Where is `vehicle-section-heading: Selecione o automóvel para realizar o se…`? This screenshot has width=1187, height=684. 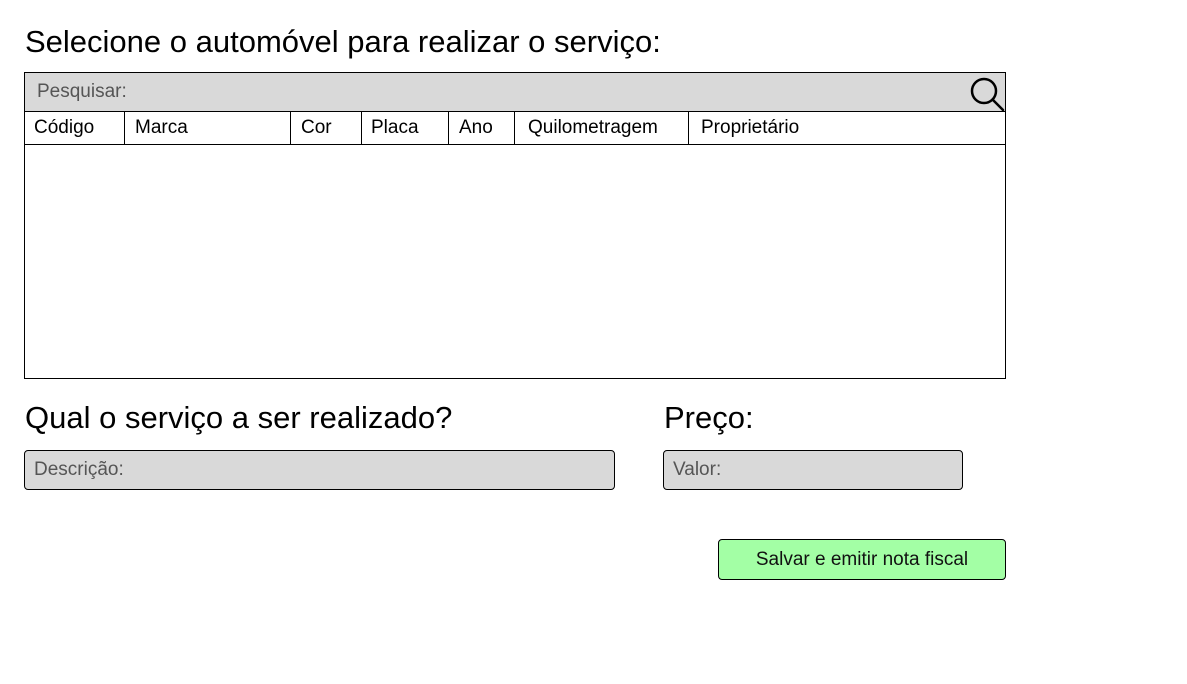 vehicle-section-heading: Selecione o automóvel para realizar o se… is located at coordinates (343, 41).